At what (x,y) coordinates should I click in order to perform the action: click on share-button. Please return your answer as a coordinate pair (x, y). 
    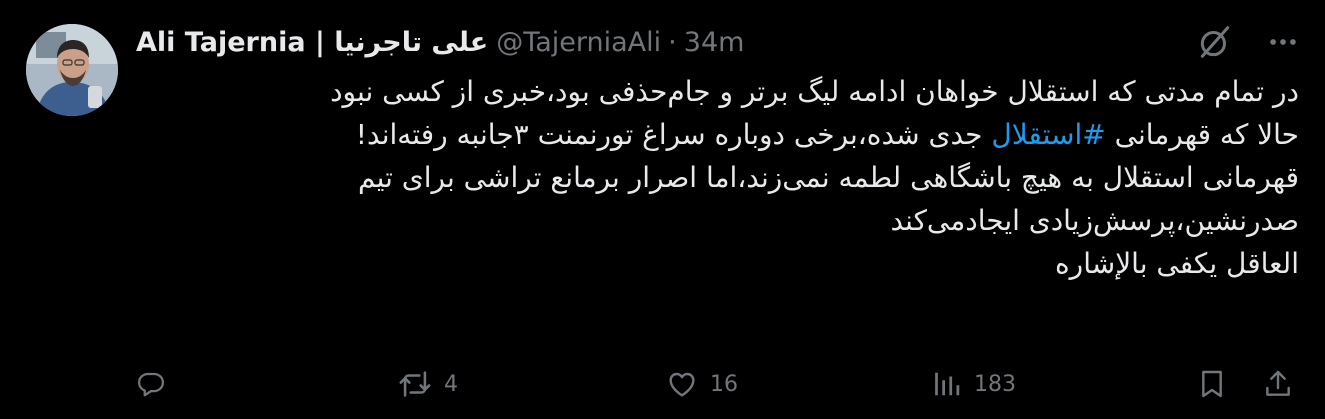
    Looking at the image, I should click on (1278, 384).